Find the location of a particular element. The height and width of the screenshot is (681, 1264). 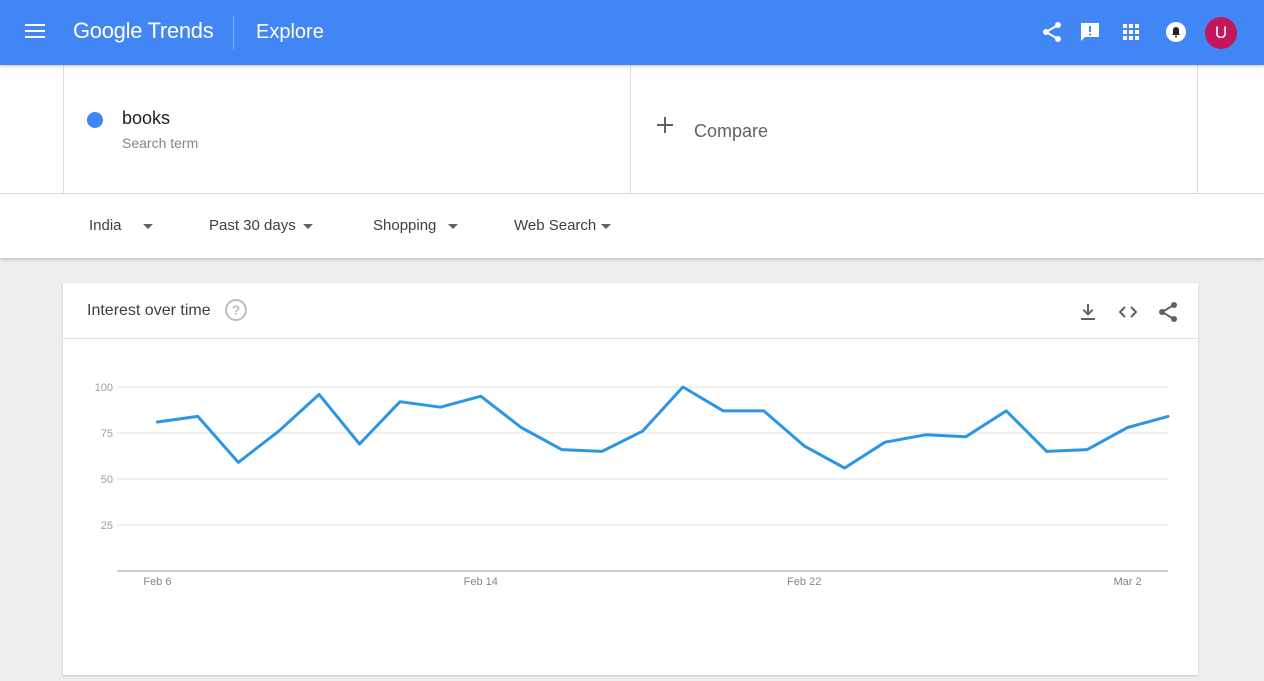

plus-icon is located at coordinates (665, 125).